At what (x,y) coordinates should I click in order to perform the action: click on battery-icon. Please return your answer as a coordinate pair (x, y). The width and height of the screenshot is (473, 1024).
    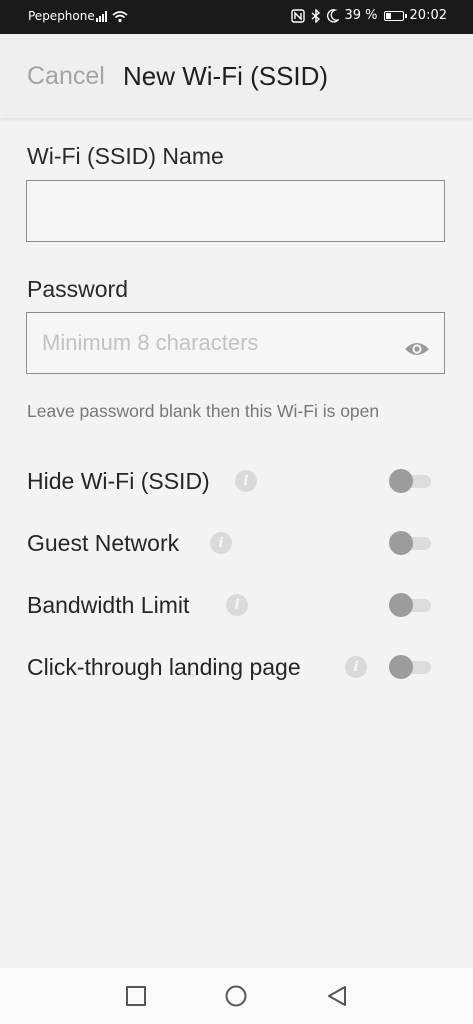
    Looking at the image, I should click on (395, 15).